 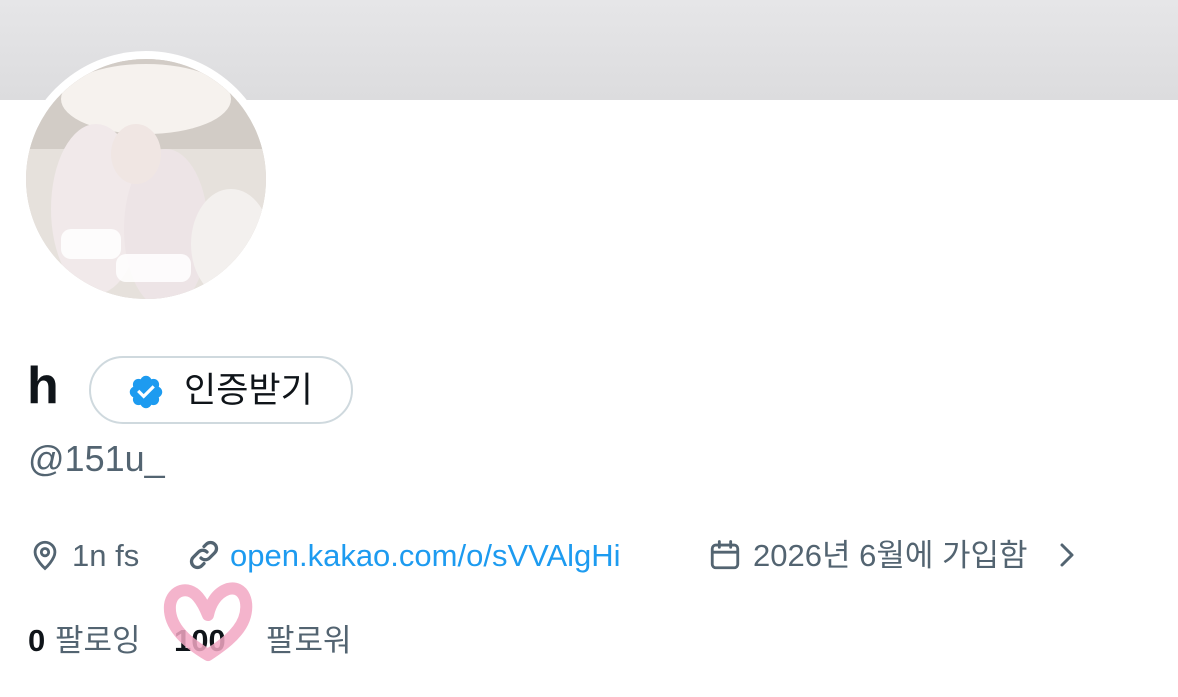 I want to click on follow-stats: 0 팔로잉 100 팔로워, so click(x=528, y=642).